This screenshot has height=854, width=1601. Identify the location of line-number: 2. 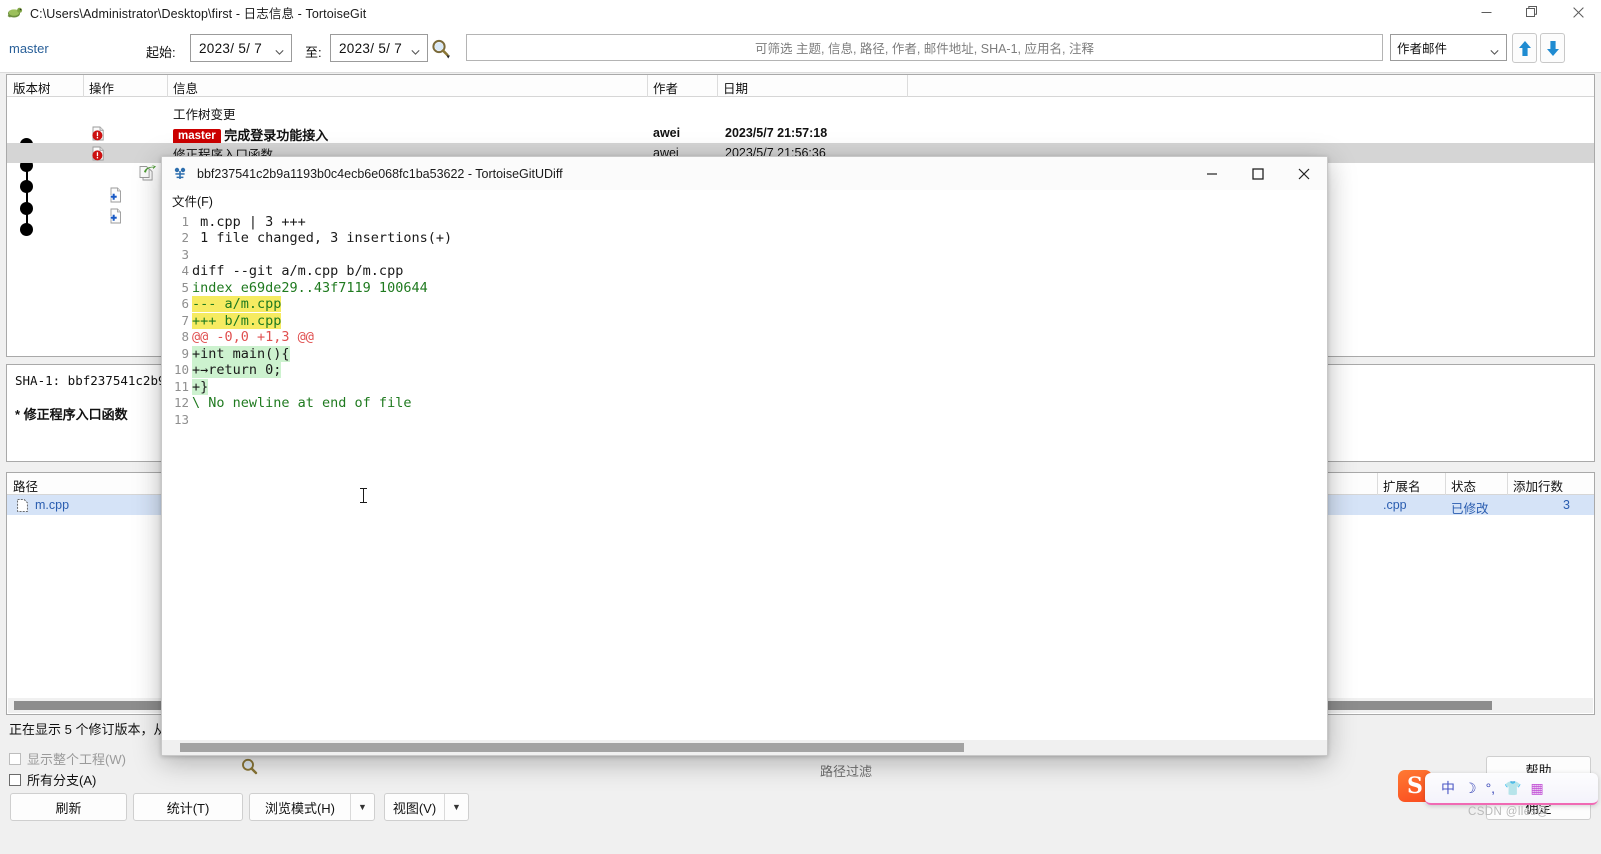
(185, 237).